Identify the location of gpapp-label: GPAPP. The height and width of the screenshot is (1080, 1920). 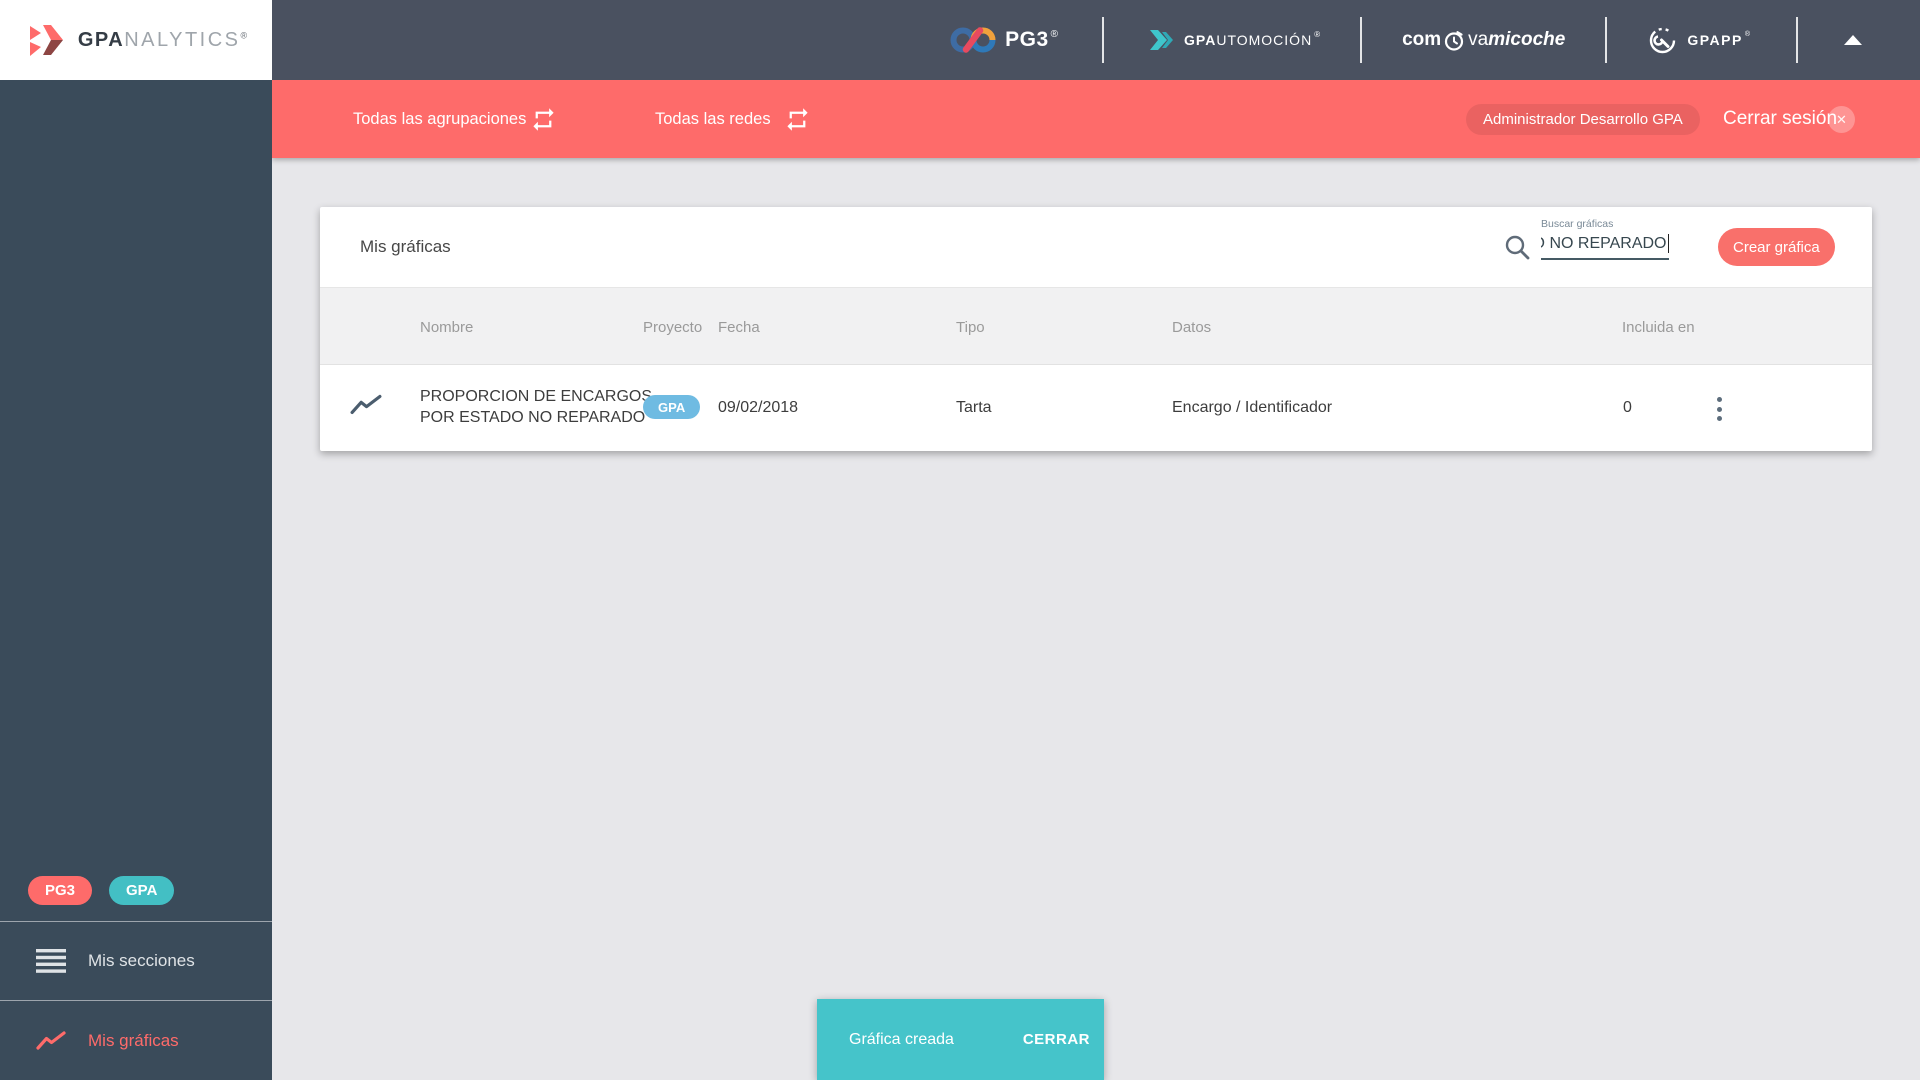
(1715, 40).